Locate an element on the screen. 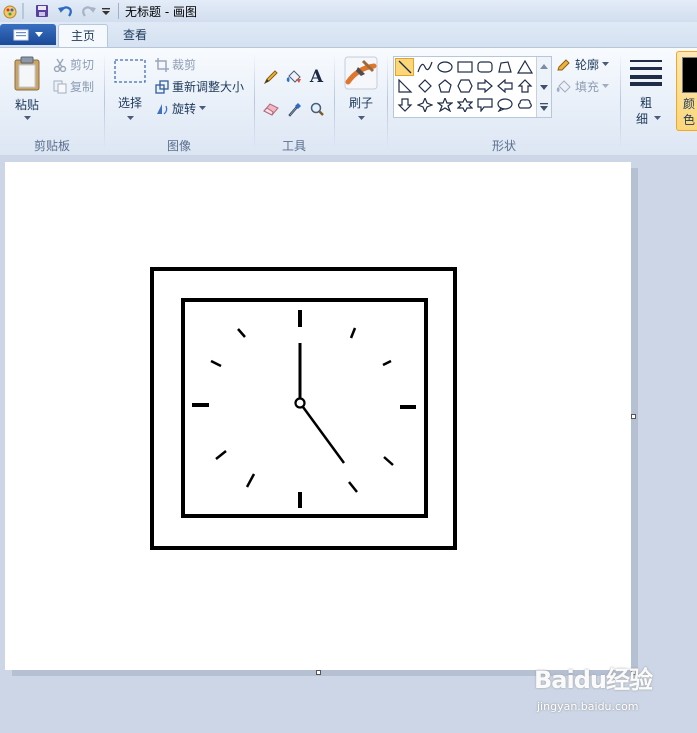 This screenshot has height=733, width=697. clock-hour-hand is located at coordinates (323, 435).